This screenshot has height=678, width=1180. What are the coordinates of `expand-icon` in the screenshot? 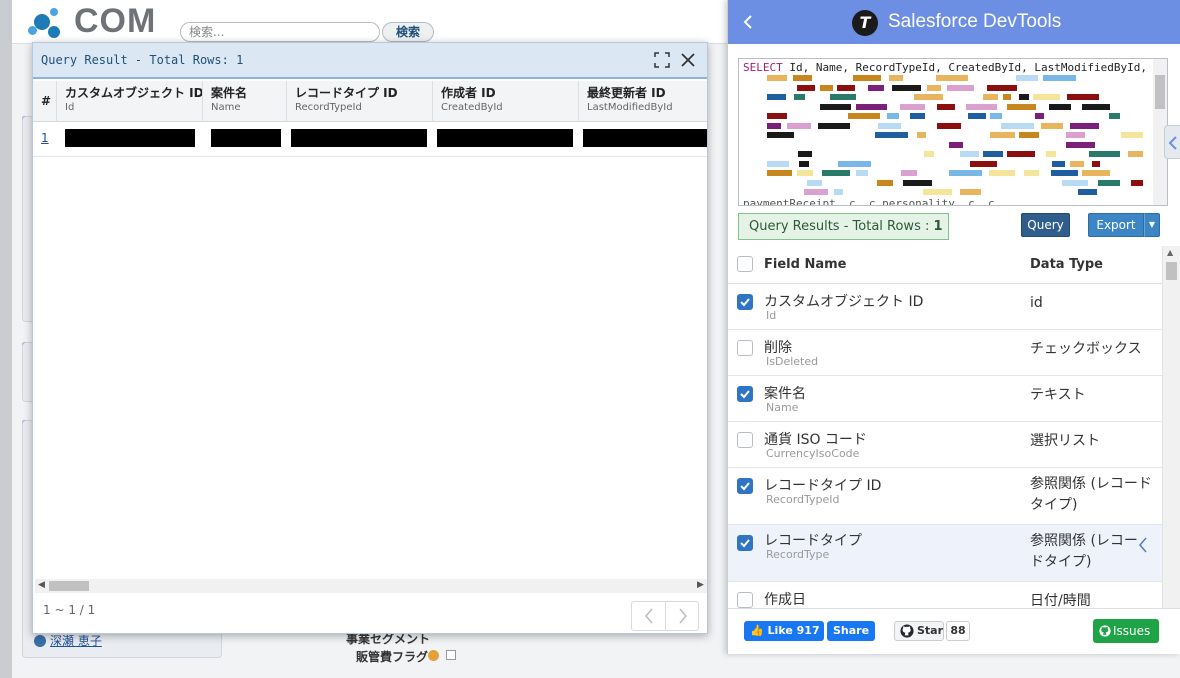 It's located at (662, 60).